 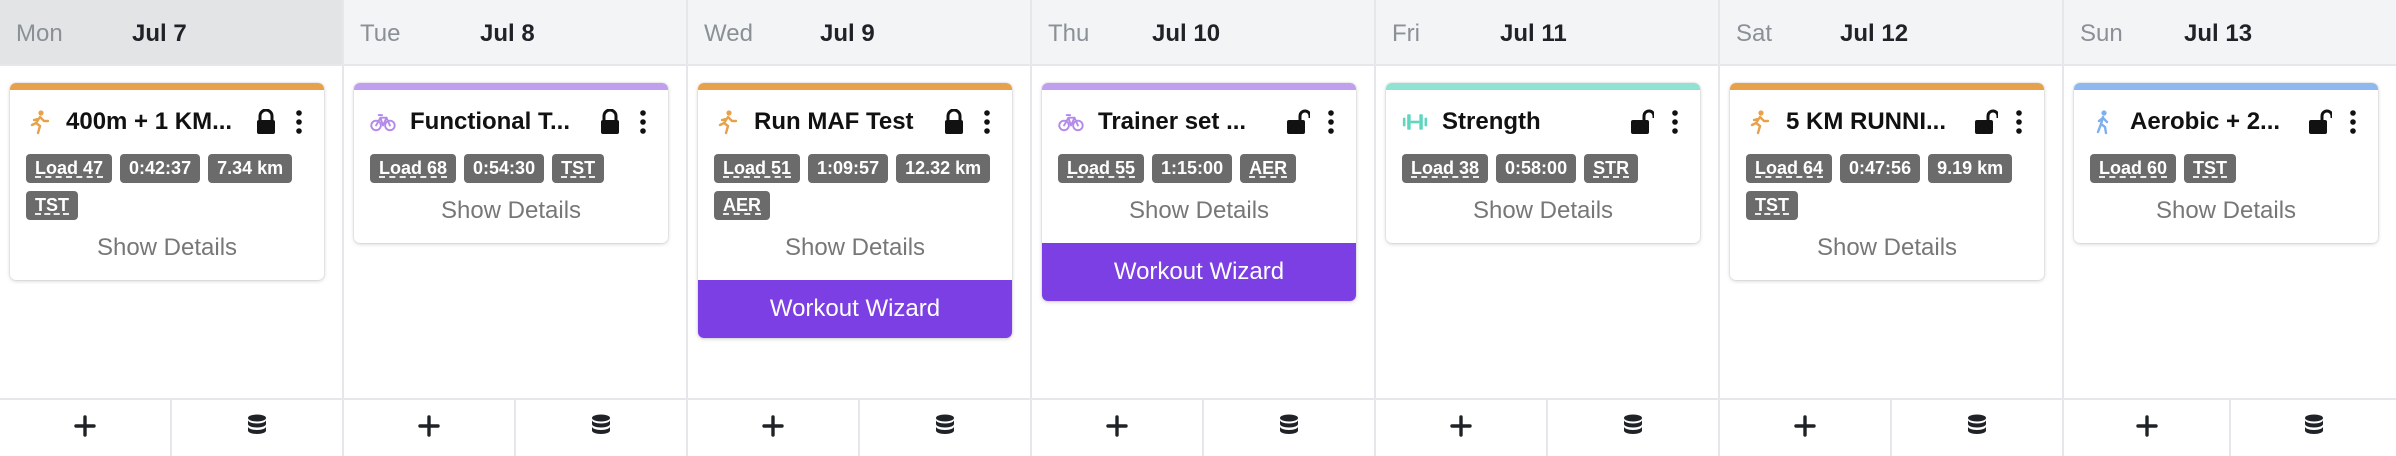 What do you see at coordinates (69, 168) in the screenshot?
I see `workout-metric-badge: Load 47` at bounding box center [69, 168].